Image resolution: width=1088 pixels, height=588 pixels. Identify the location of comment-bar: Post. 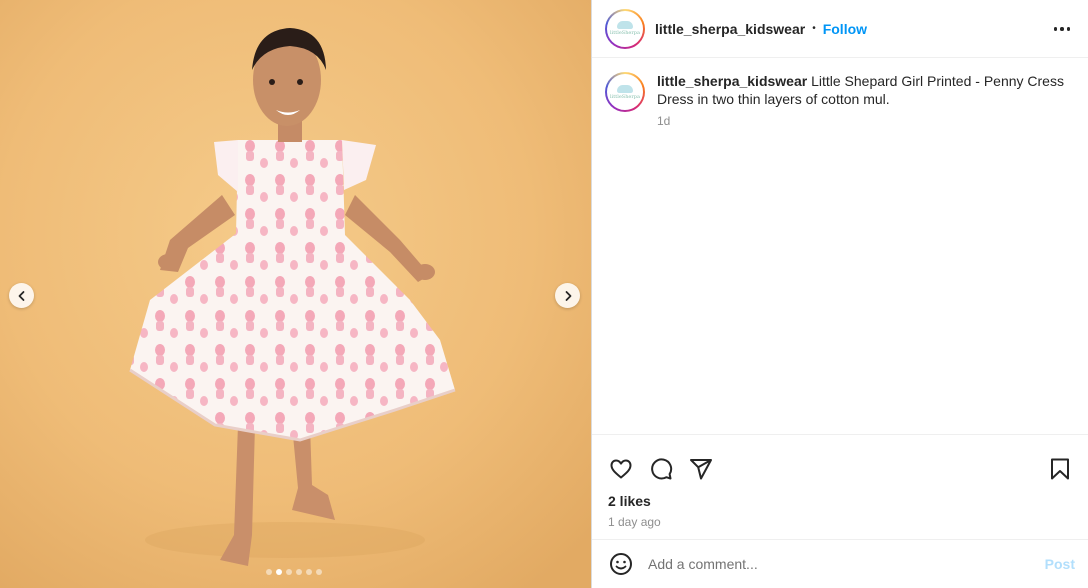
(840, 563).